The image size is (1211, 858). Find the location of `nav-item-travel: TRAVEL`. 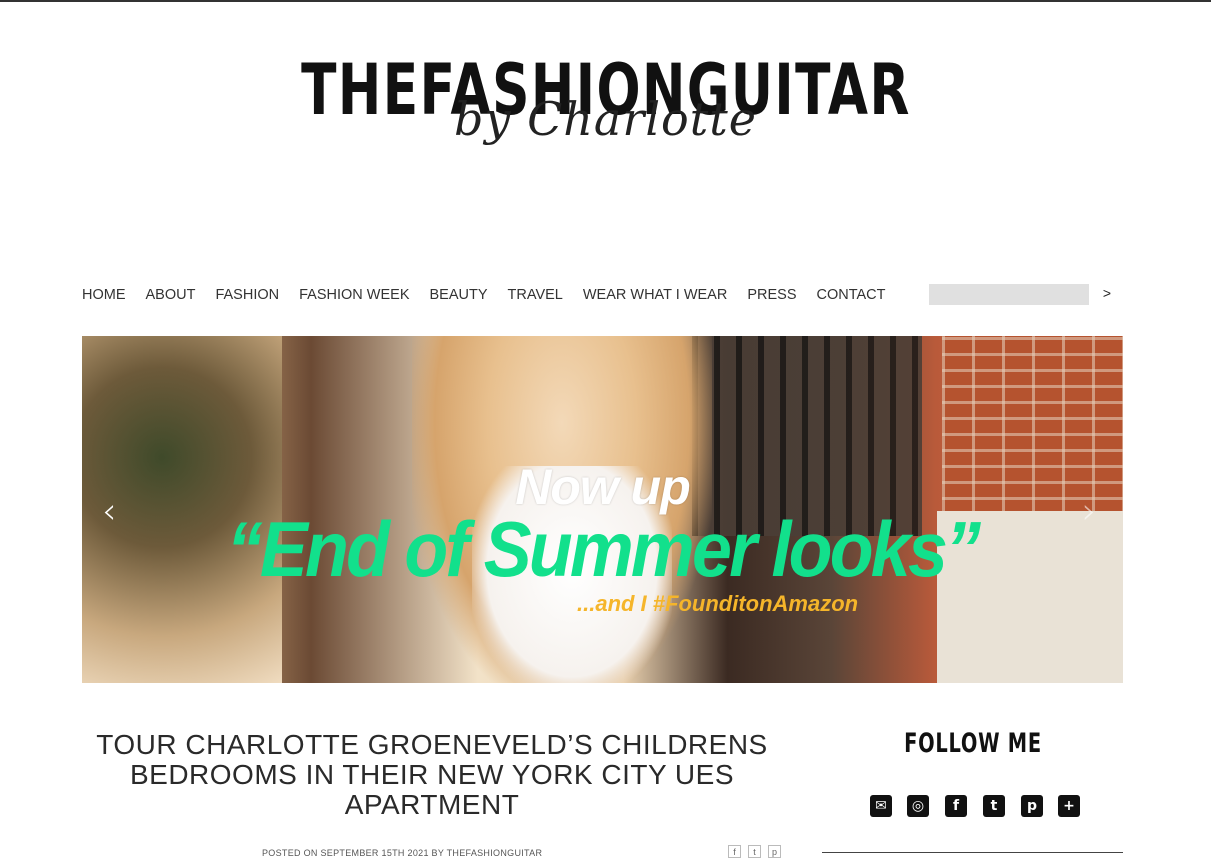

nav-item-travel: TRAVEL is located at coordinates (535, 295).